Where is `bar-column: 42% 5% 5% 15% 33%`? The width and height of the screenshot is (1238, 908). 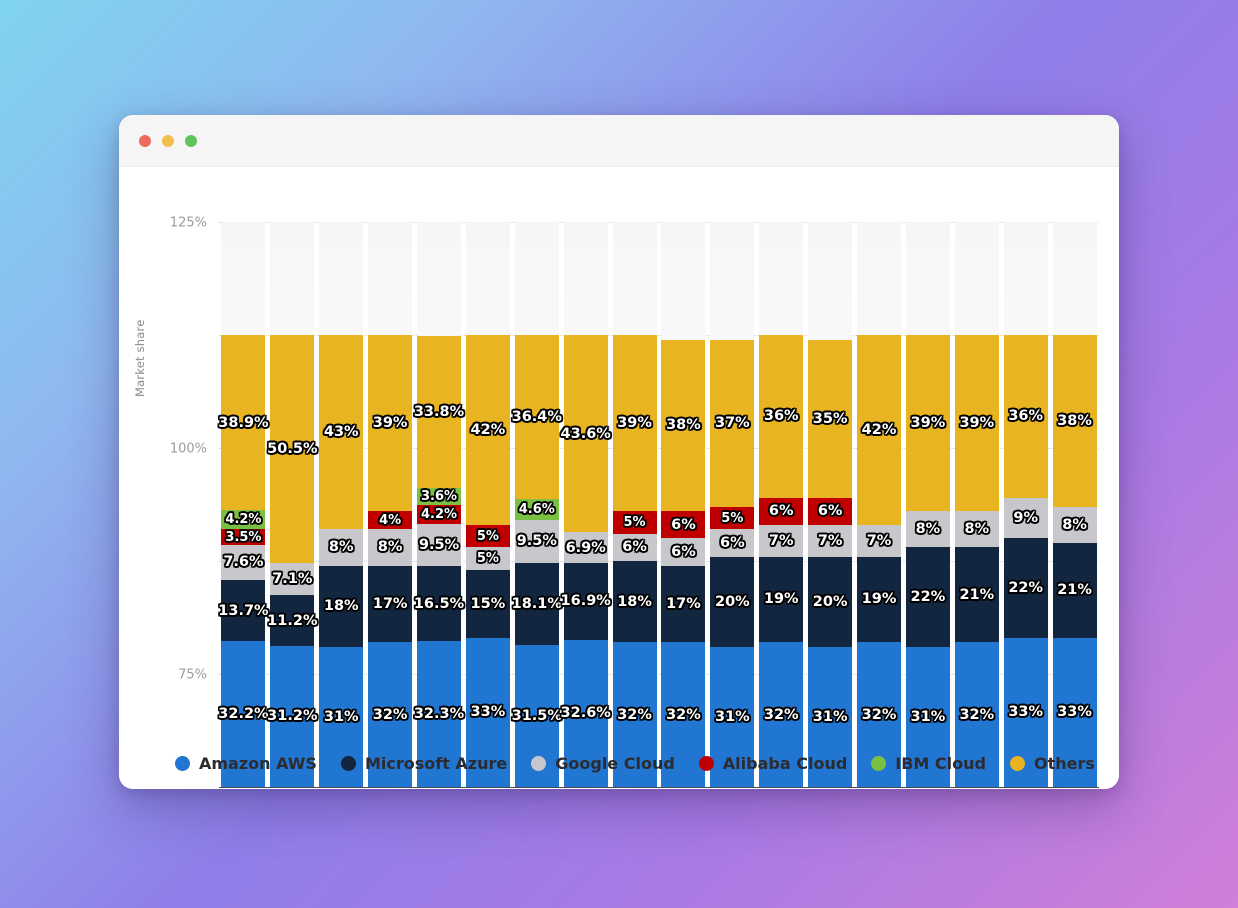
bar-column: 42% 5% 5% 15% 33% is located at coordinates (487, 504).